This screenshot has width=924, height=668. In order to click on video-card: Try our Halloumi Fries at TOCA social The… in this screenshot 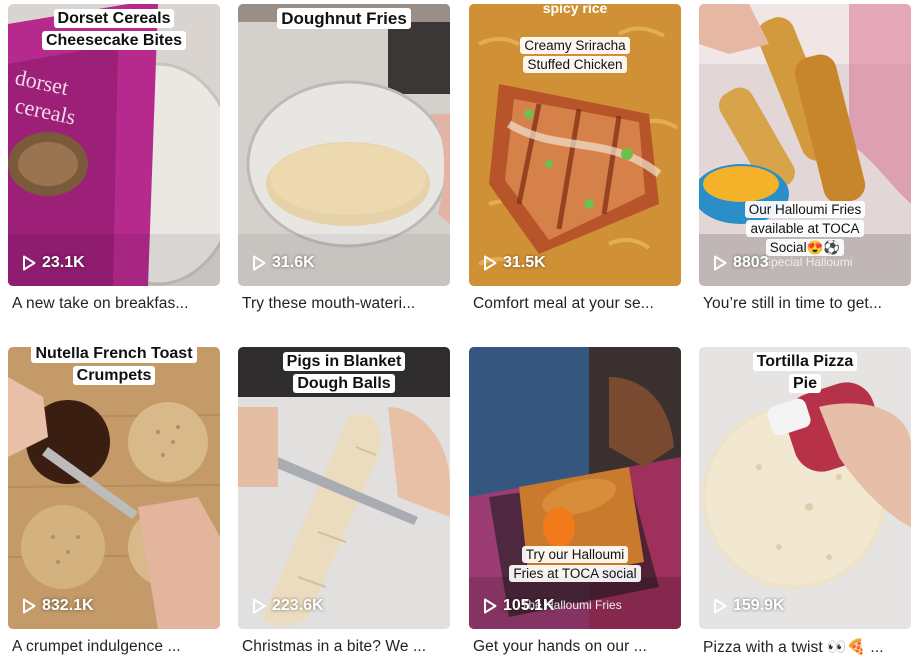, I will do `click(575, 501)`.